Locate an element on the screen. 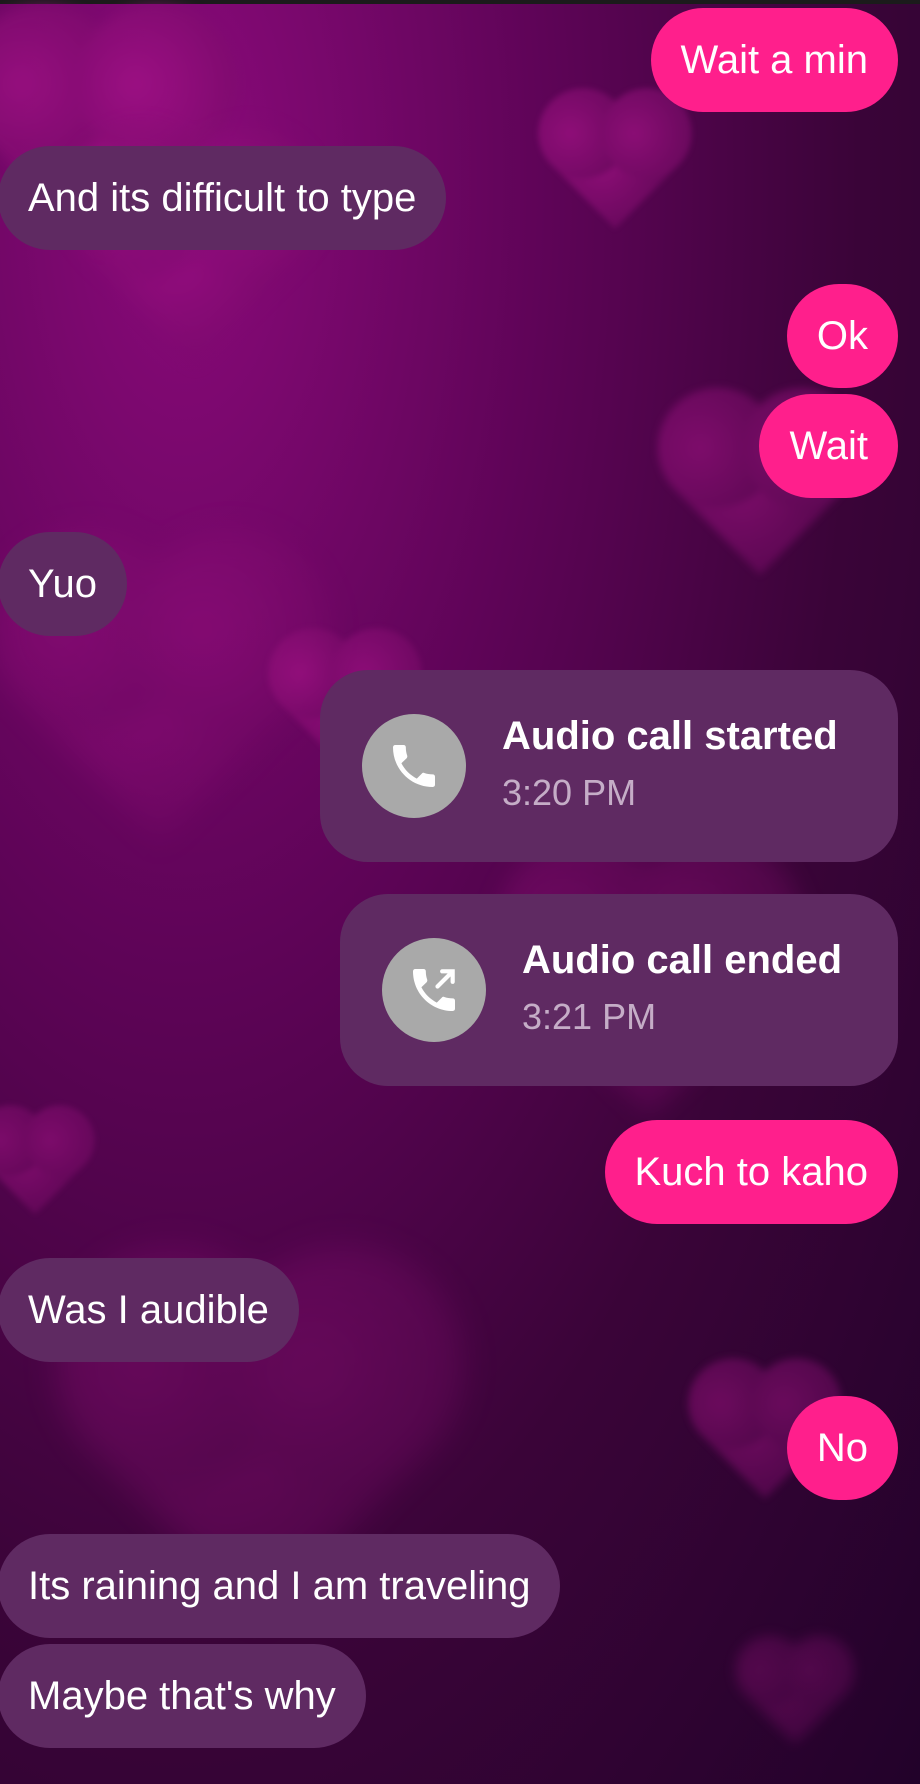 The image size is (920, 1784). call-event-card: Audio call started 3:20 PM is located at coordinates (609, 766).